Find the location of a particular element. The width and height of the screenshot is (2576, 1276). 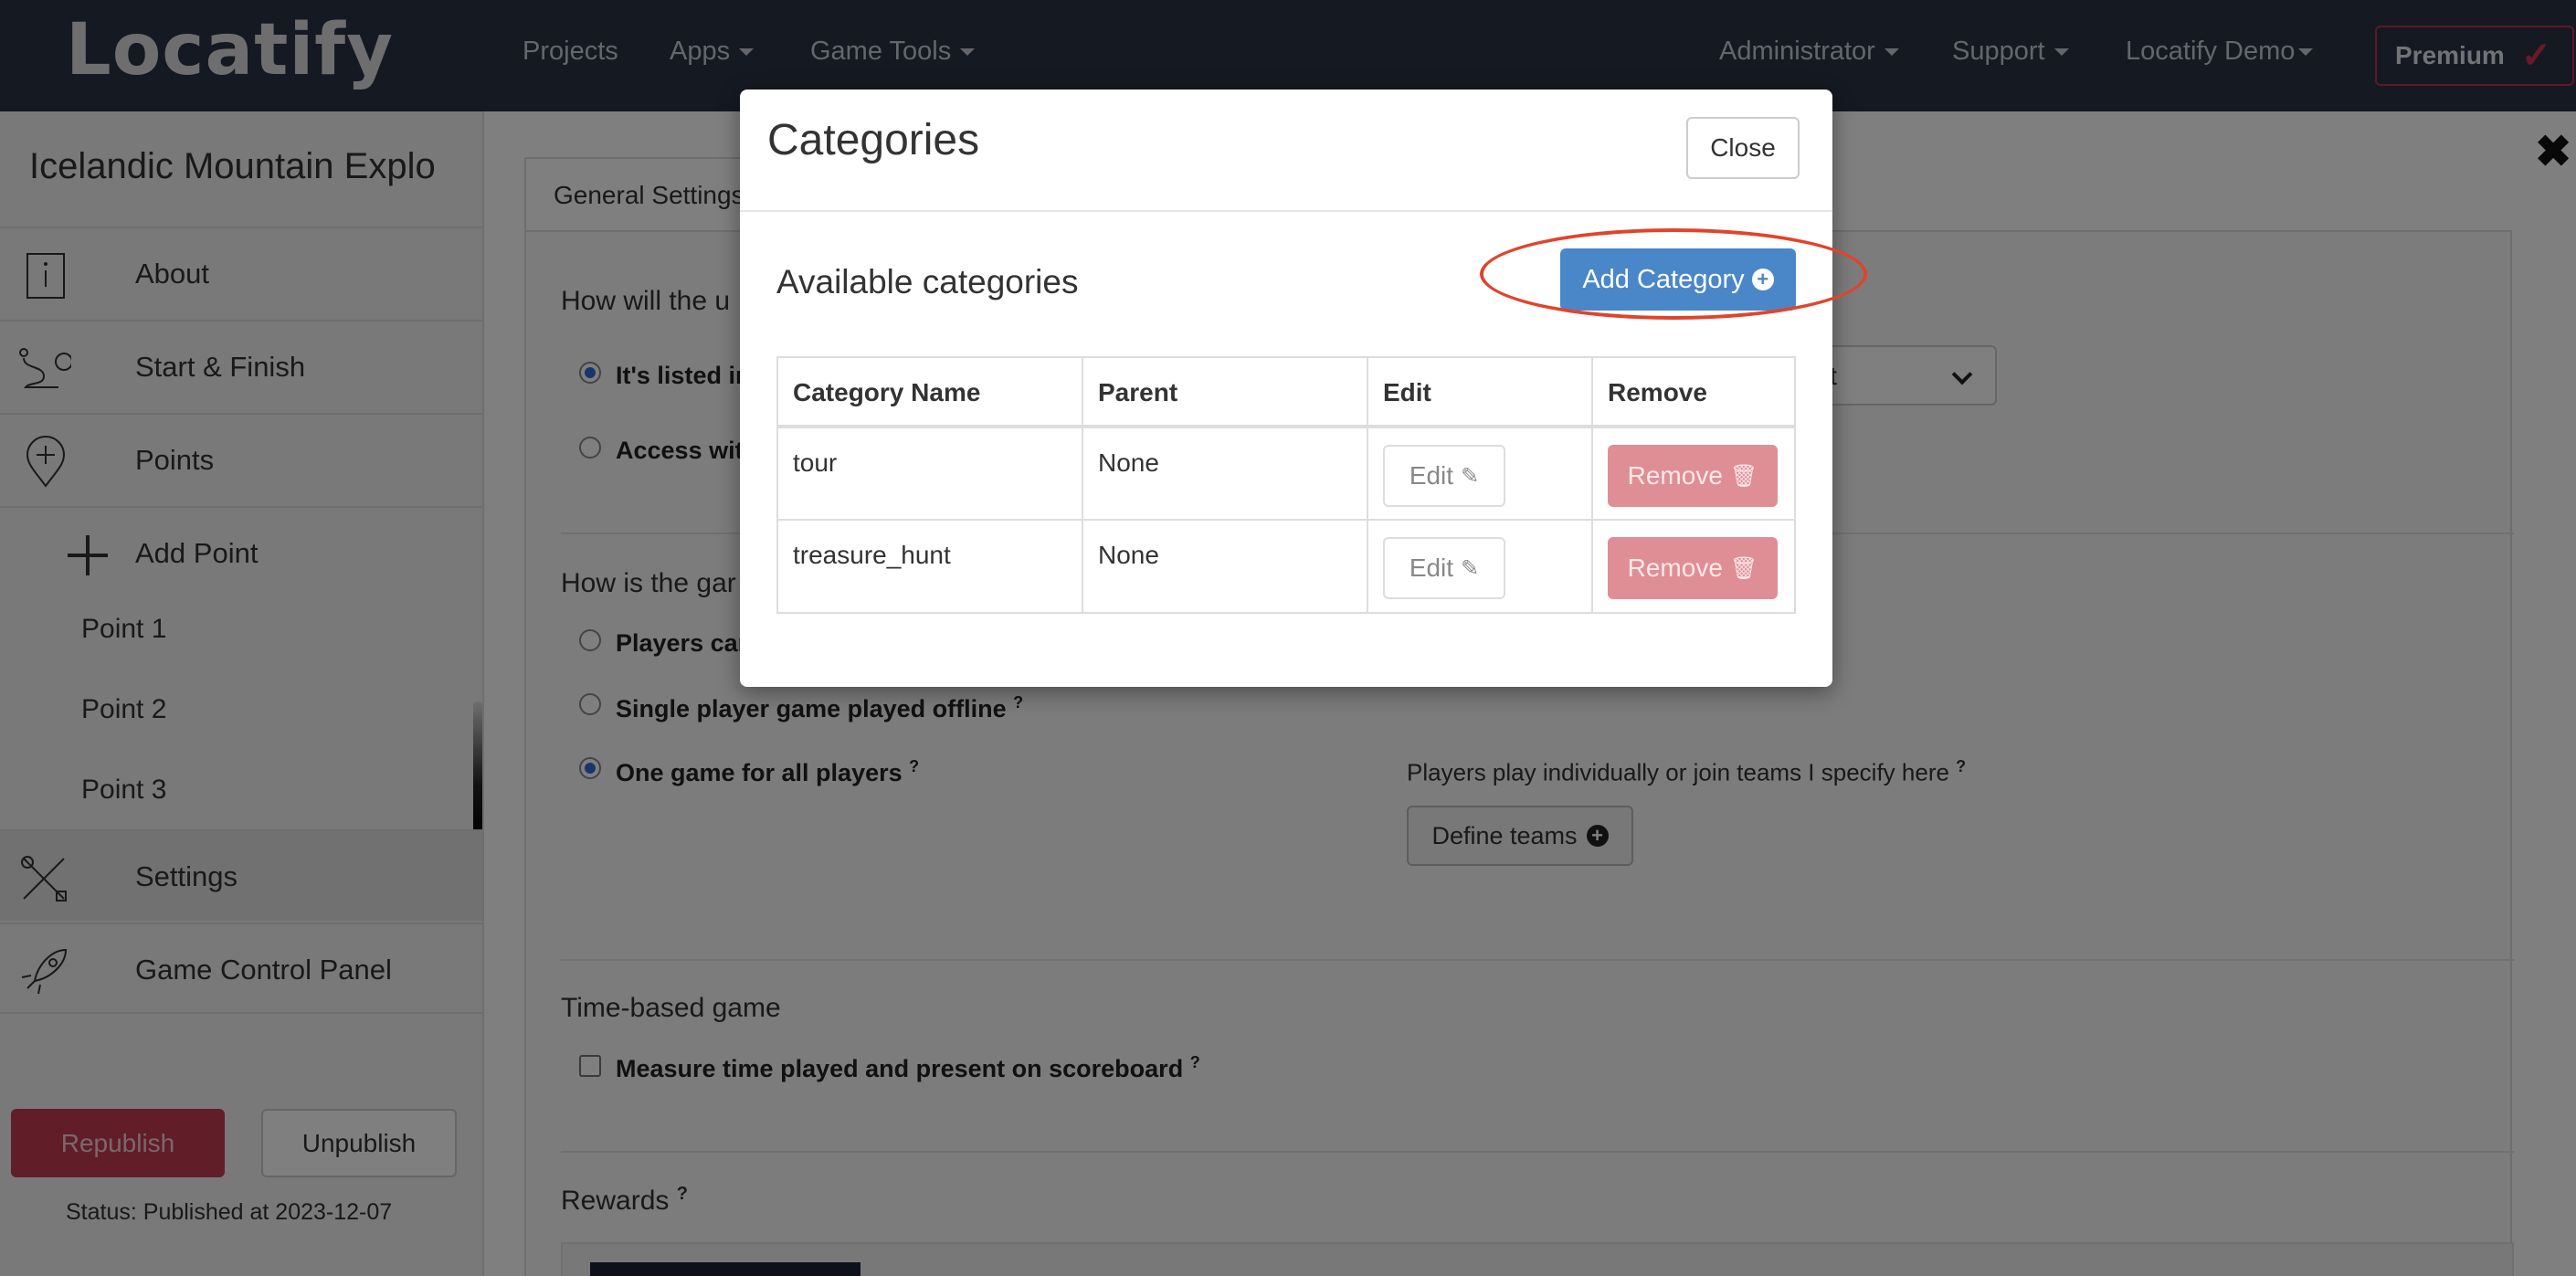

modal-divider is located at coordinates (1286, 211).